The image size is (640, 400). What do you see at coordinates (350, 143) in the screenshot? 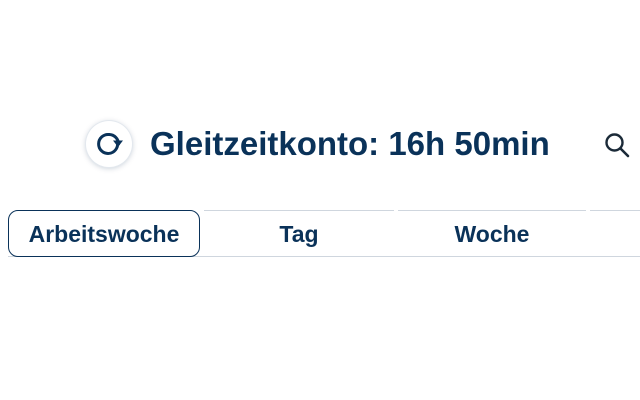
I see `page-title: Gleitzeitkonto: 16h 50min` at bounding box center [350, 143].